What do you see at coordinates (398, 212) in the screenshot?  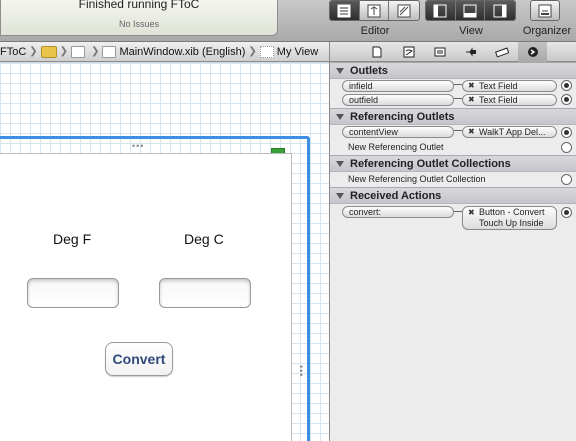 I see `action-name-pill: convert:` at bounding box center [398, 212].